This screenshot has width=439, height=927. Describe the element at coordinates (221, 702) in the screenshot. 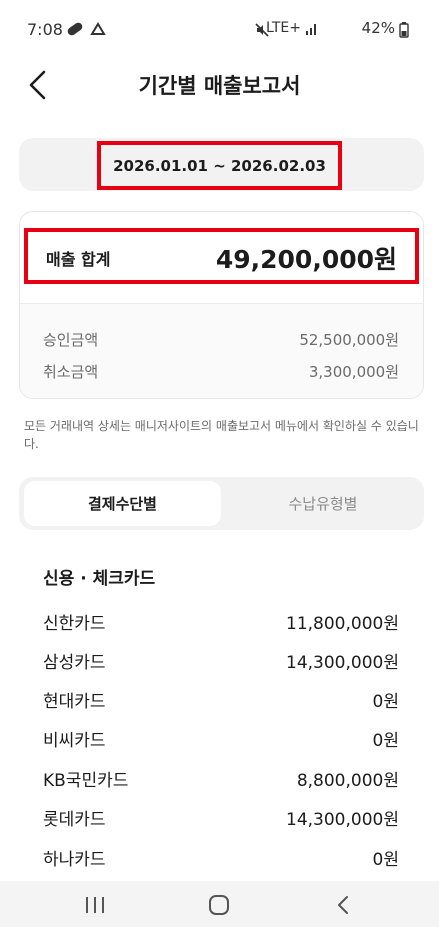

I see `list-item: 현대카드 0원` at that location.